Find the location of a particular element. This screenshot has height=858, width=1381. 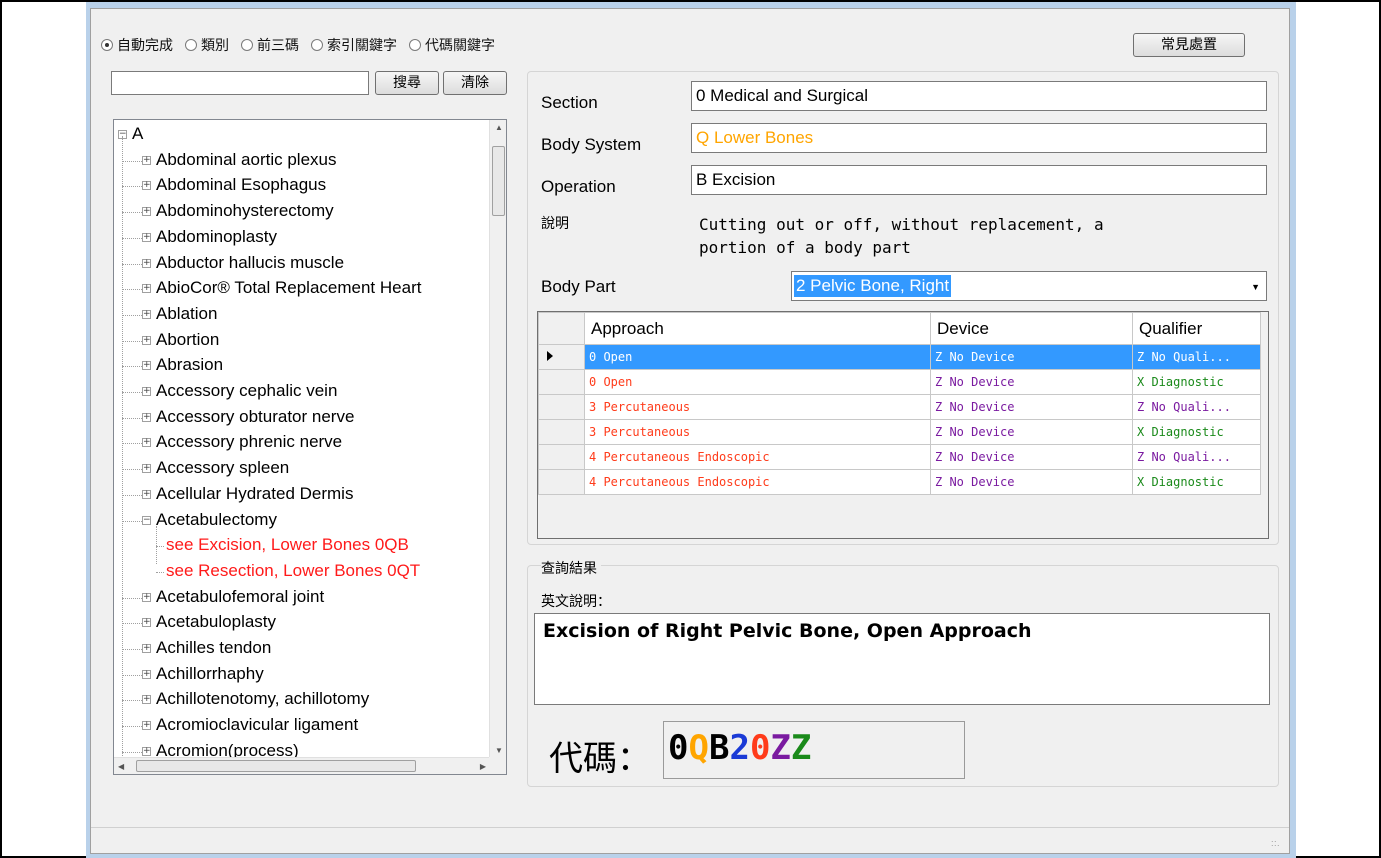

scroll-down-icon: ▼ is located at coordinates (499, 750).